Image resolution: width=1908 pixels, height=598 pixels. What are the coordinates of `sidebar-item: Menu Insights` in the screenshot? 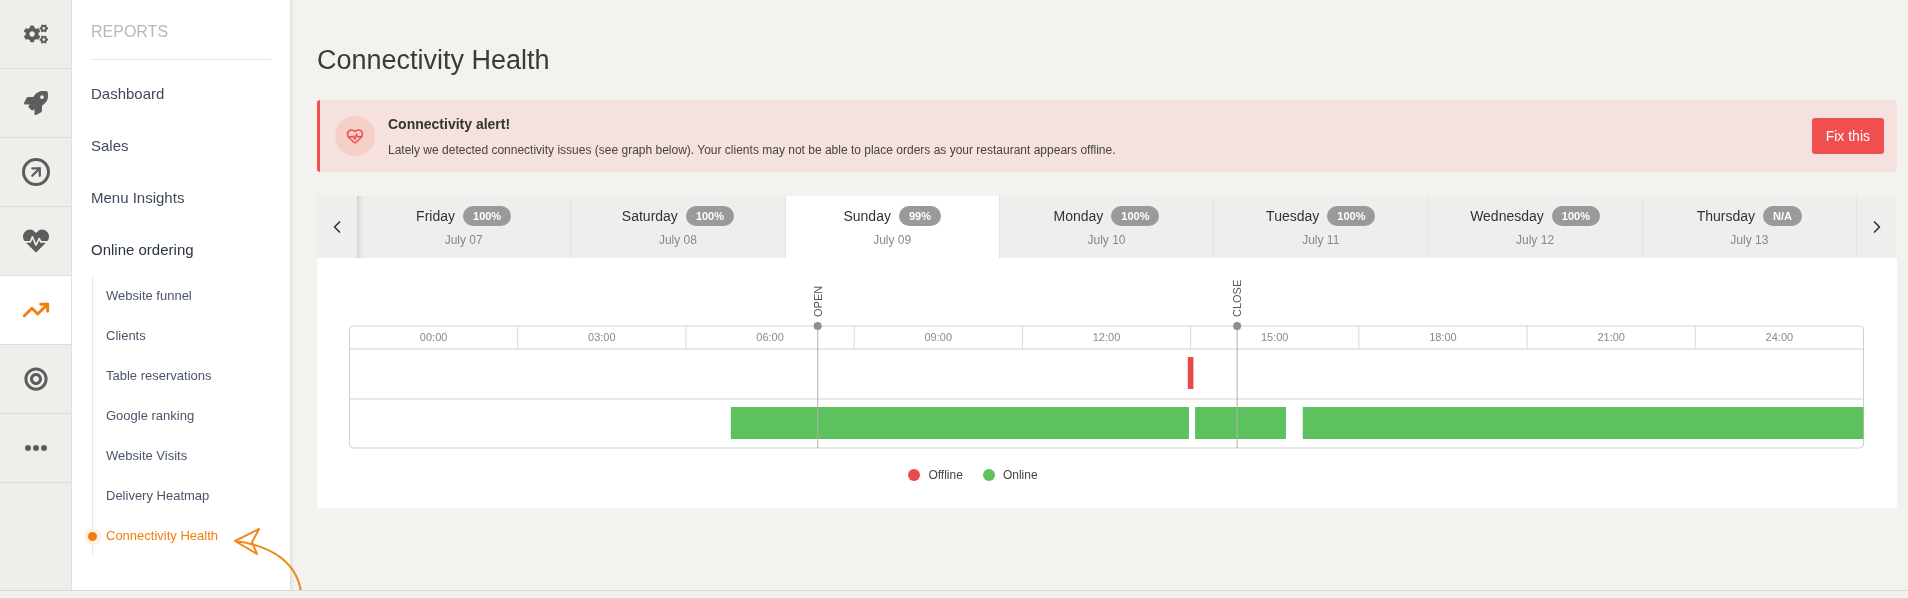 It's located at (181, 198).